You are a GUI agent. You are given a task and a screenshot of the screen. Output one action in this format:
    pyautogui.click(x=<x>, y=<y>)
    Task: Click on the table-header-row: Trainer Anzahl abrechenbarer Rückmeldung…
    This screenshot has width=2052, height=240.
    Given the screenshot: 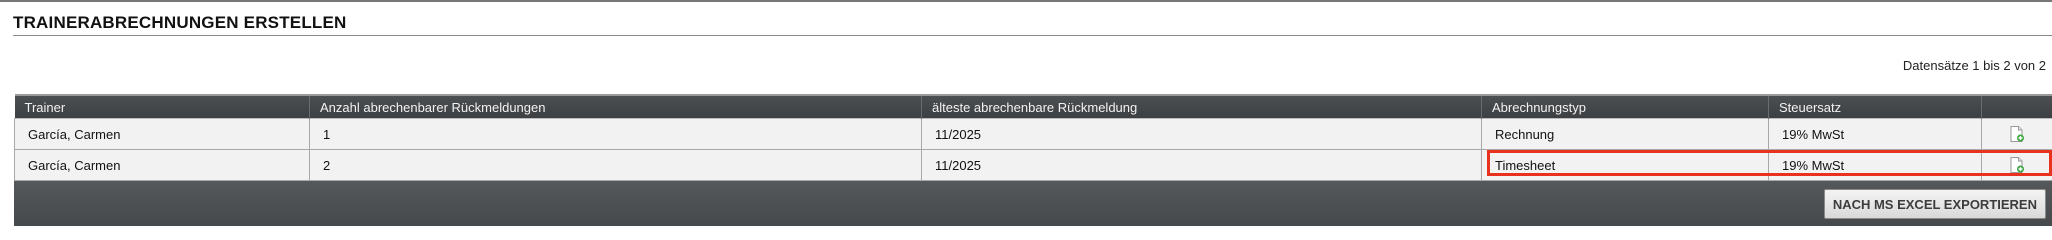 What is the action you would take?
    pyautogui.click(x=1033, y=106)
    